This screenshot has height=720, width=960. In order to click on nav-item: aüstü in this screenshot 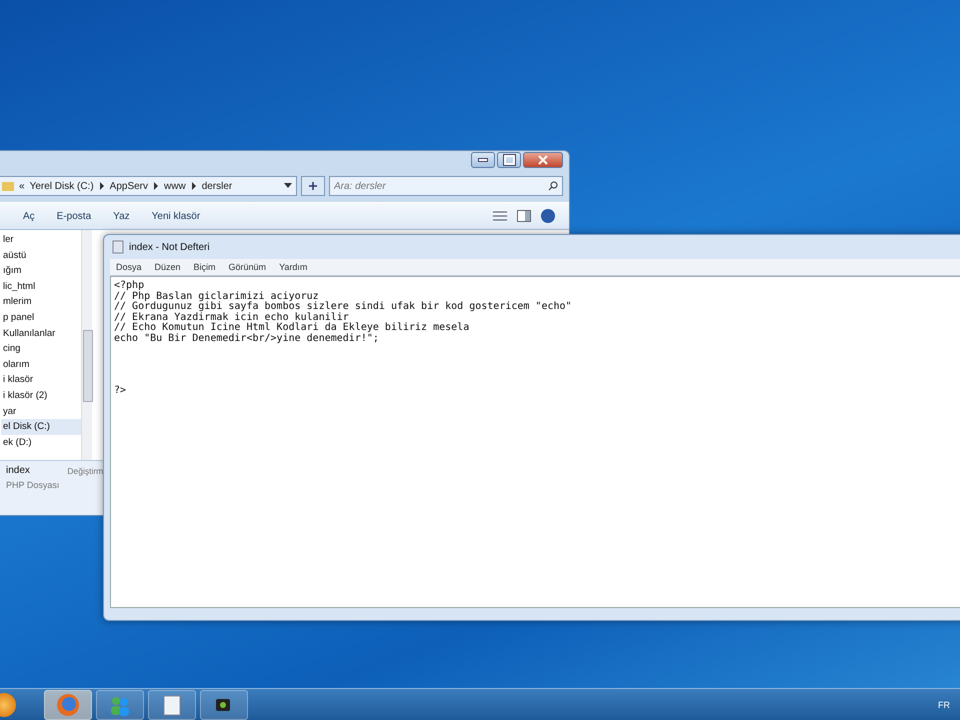, I will do `click(41, 256)`.